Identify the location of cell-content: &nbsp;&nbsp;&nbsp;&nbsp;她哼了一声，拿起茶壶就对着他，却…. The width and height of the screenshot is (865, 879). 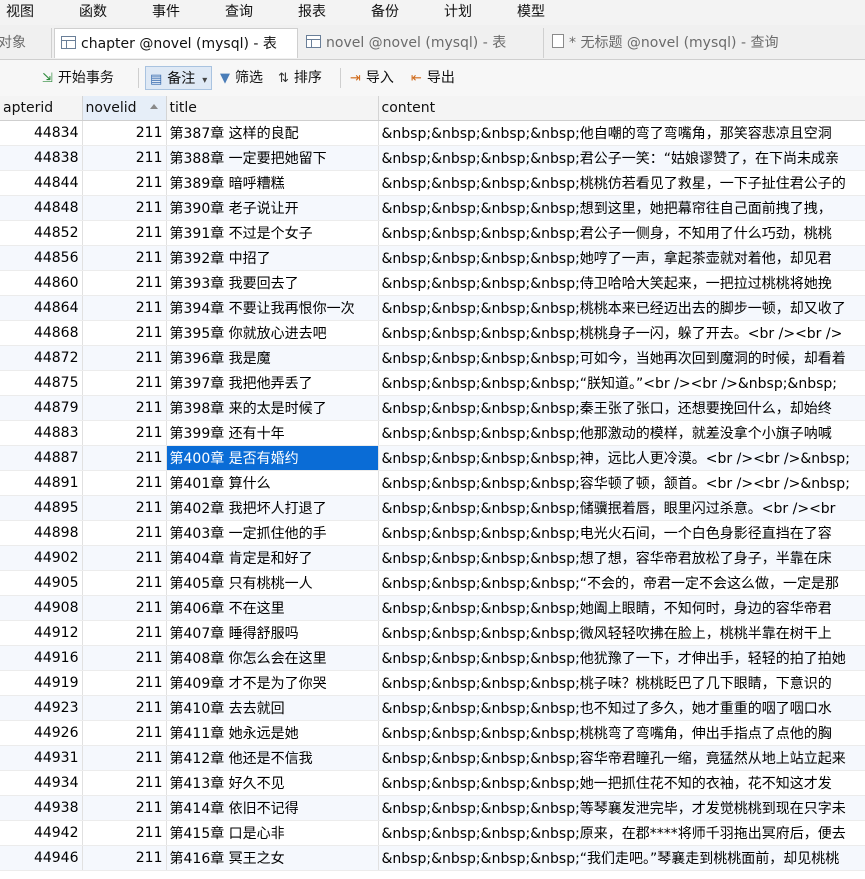
(621, 258).